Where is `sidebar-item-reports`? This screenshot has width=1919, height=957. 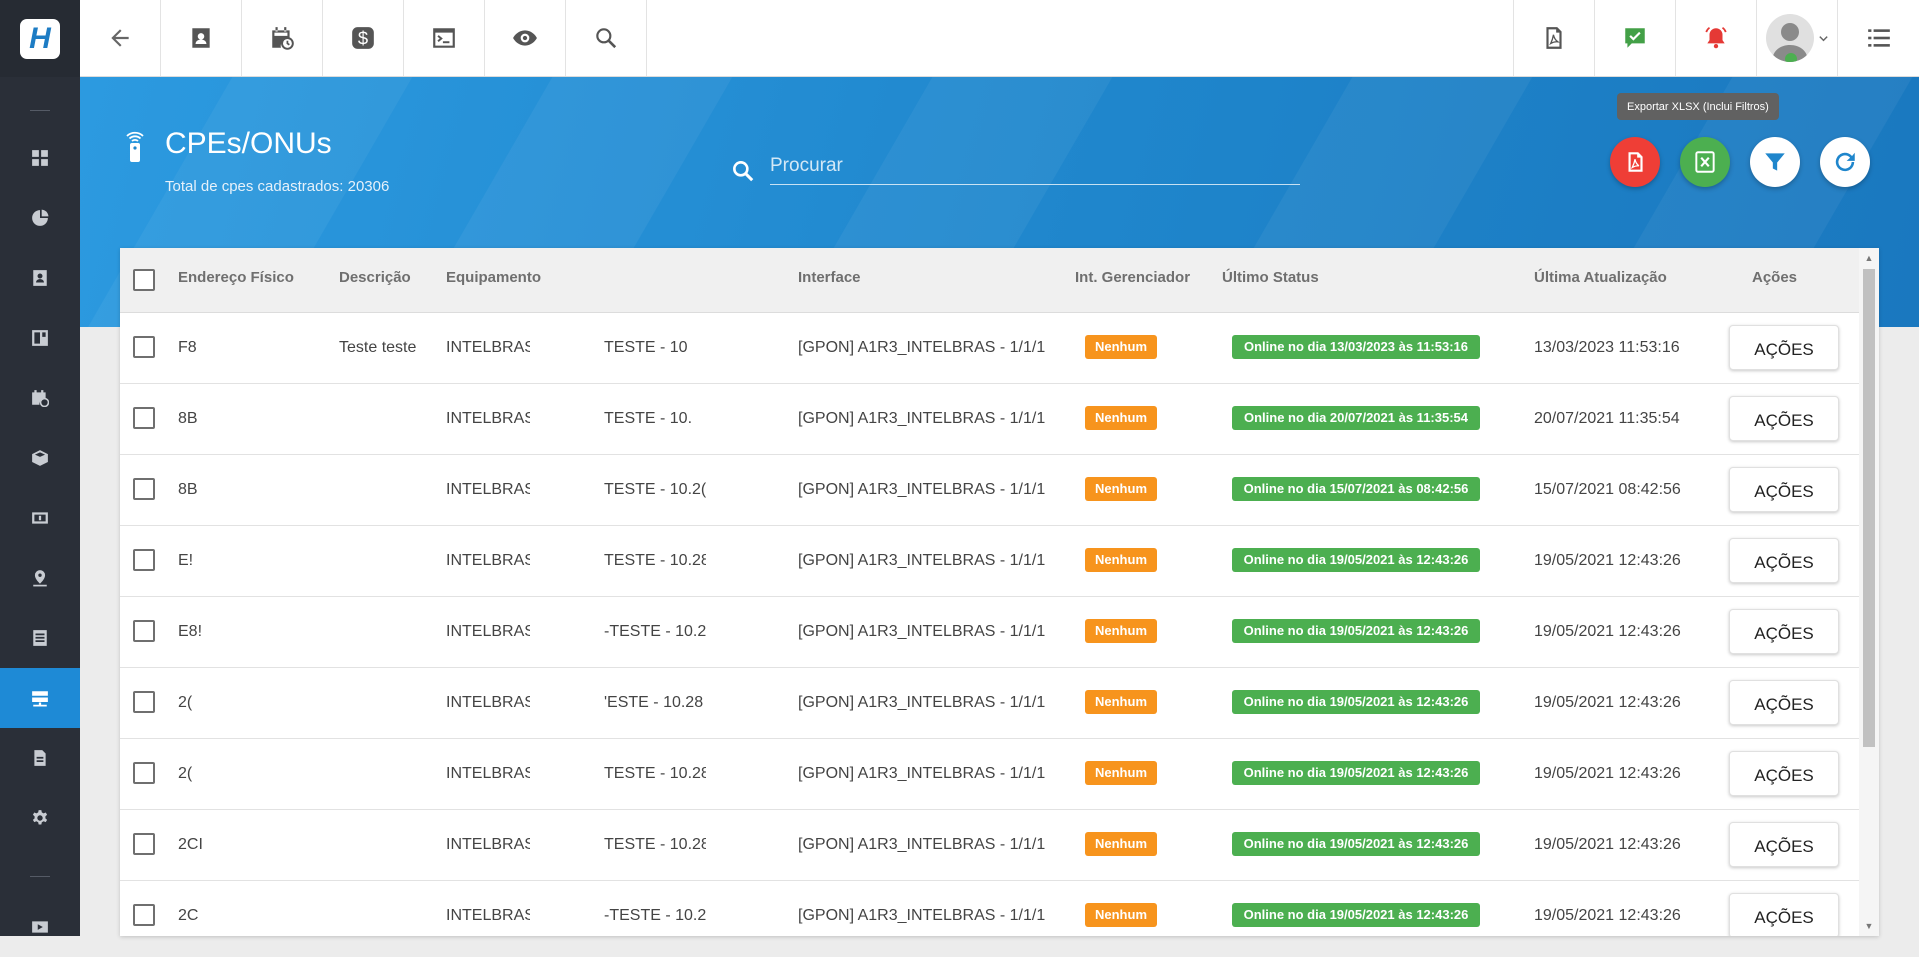
sidebar-item-reports is located at coordinates (40, 218).